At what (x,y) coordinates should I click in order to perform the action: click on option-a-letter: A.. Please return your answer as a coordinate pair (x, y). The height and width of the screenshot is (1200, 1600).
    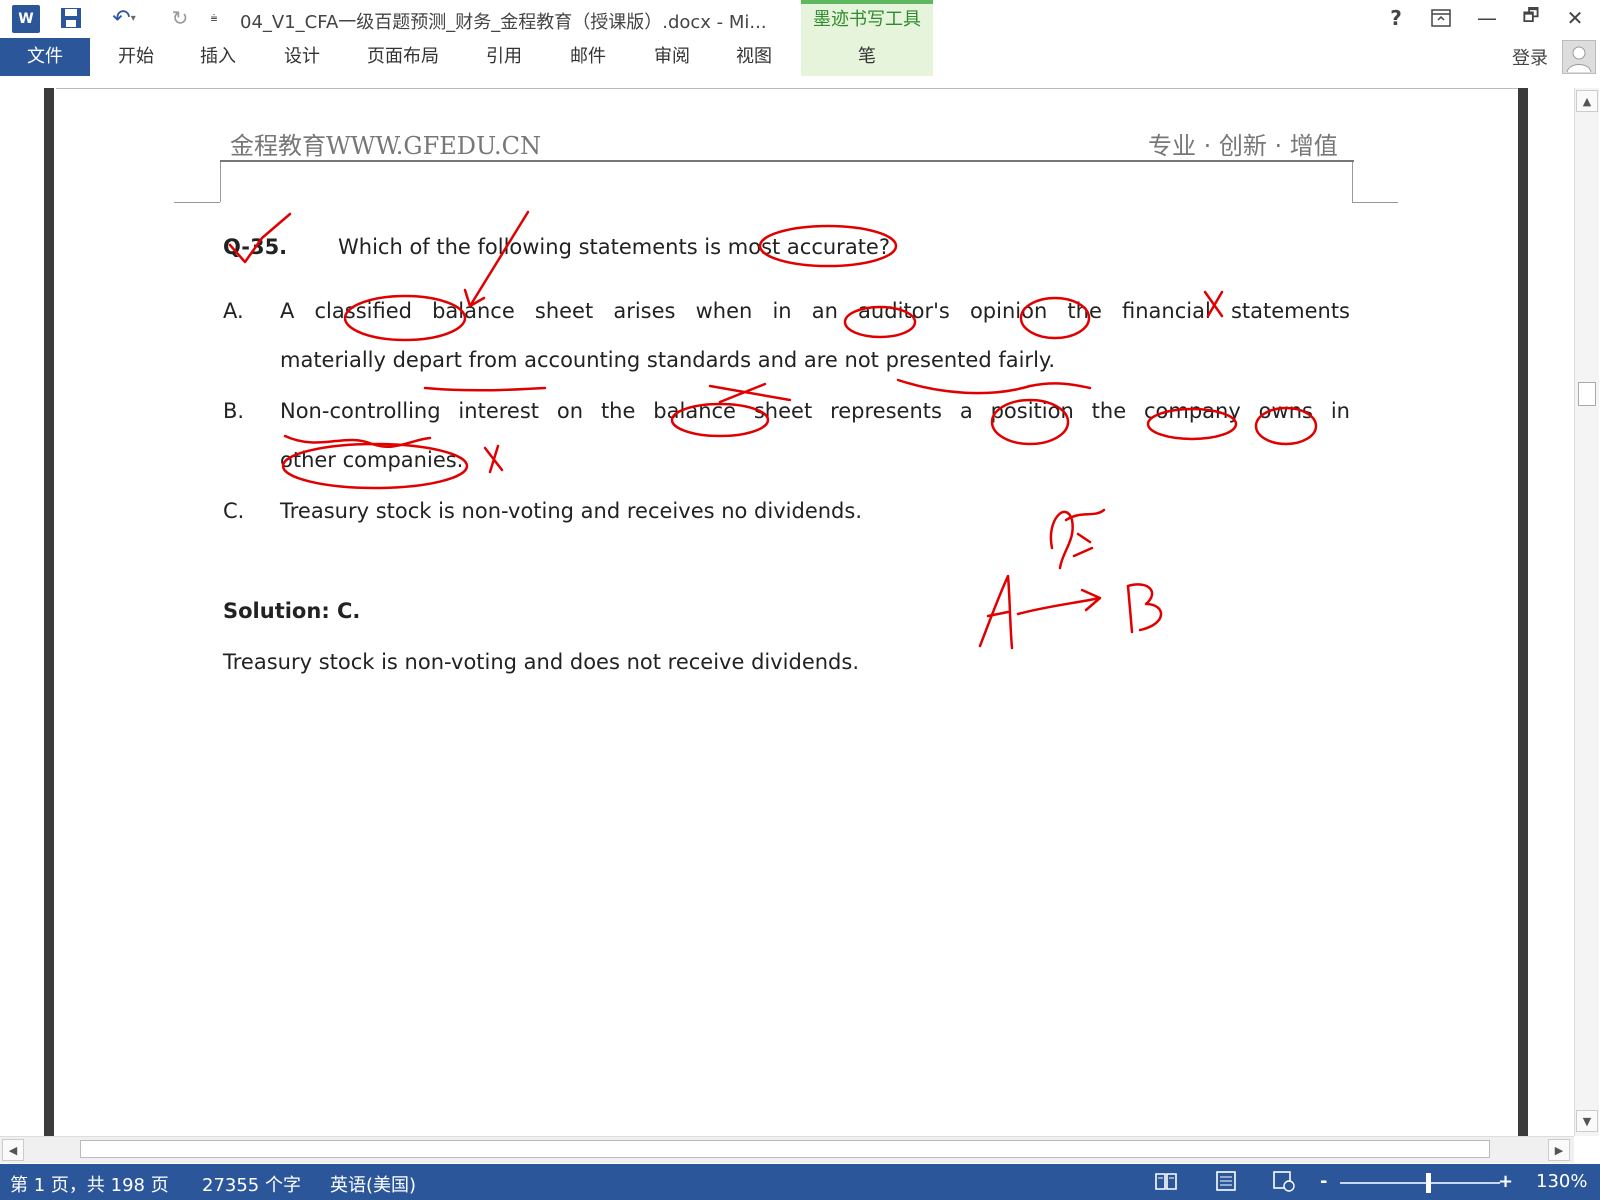
    Looking at the image, I should click on (233, 311).